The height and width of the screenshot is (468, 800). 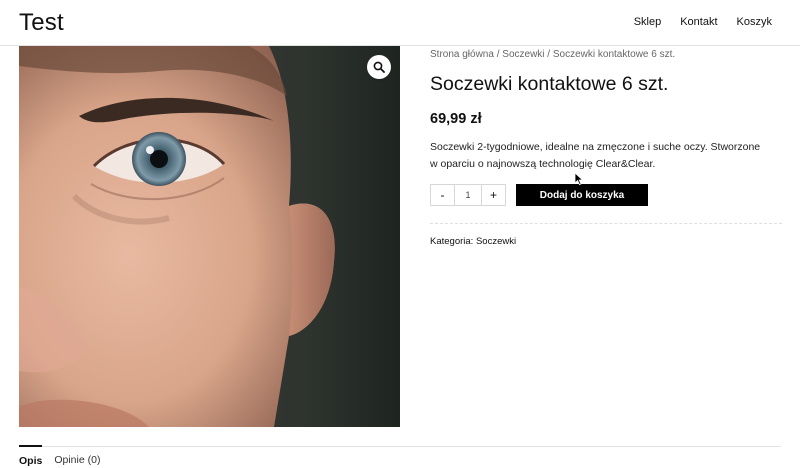 What do you see at coordinates (648, 22) in the screenshot?
I see `nav-item-sklep: Sklep` at bounding box center [648, 22].